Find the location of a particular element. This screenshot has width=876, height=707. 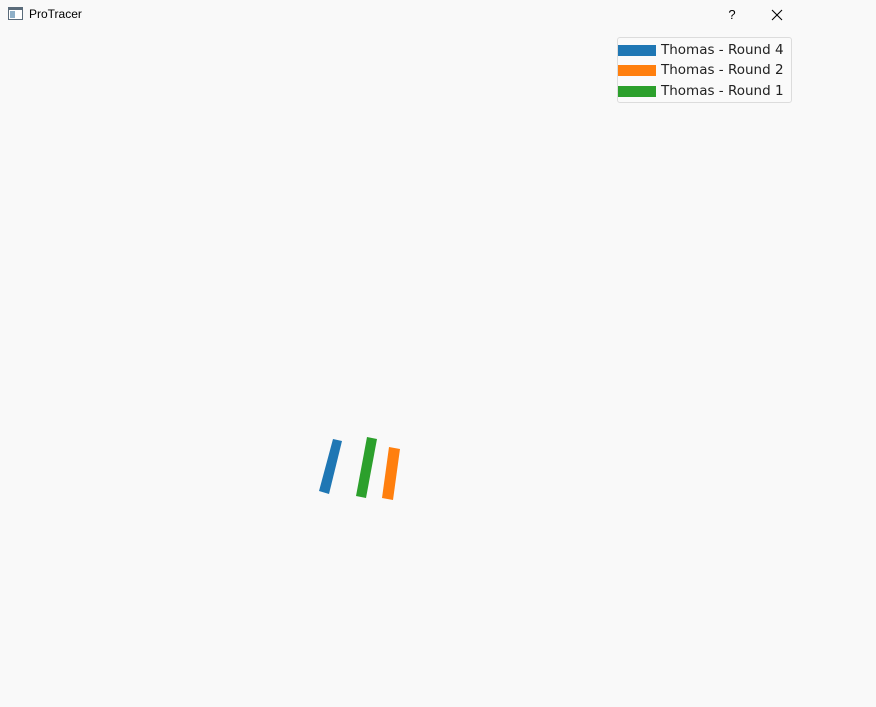

app-window-icon is located at coordinates (15, 13).